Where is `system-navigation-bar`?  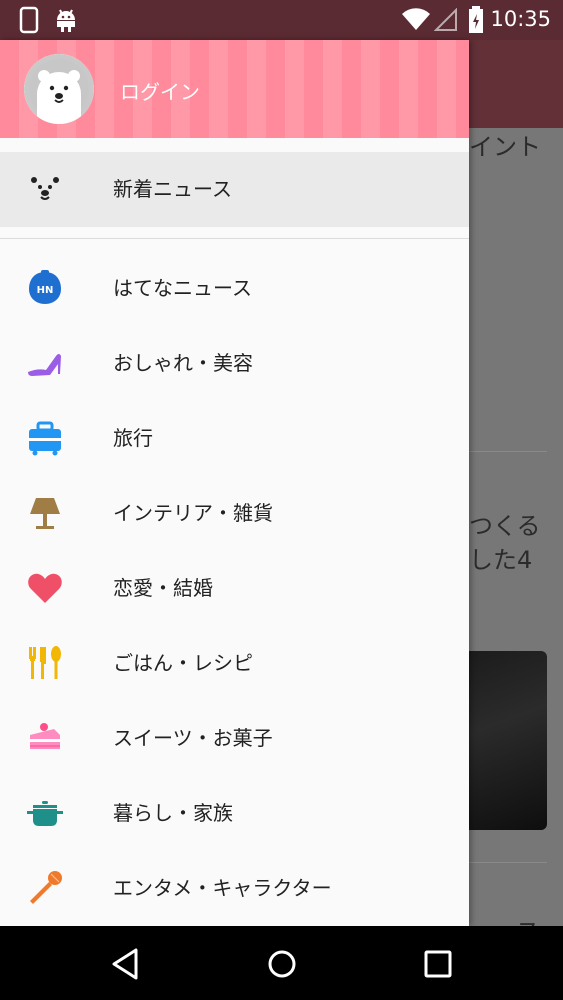
system-navigation-bar is located at coordinates (281, 963).